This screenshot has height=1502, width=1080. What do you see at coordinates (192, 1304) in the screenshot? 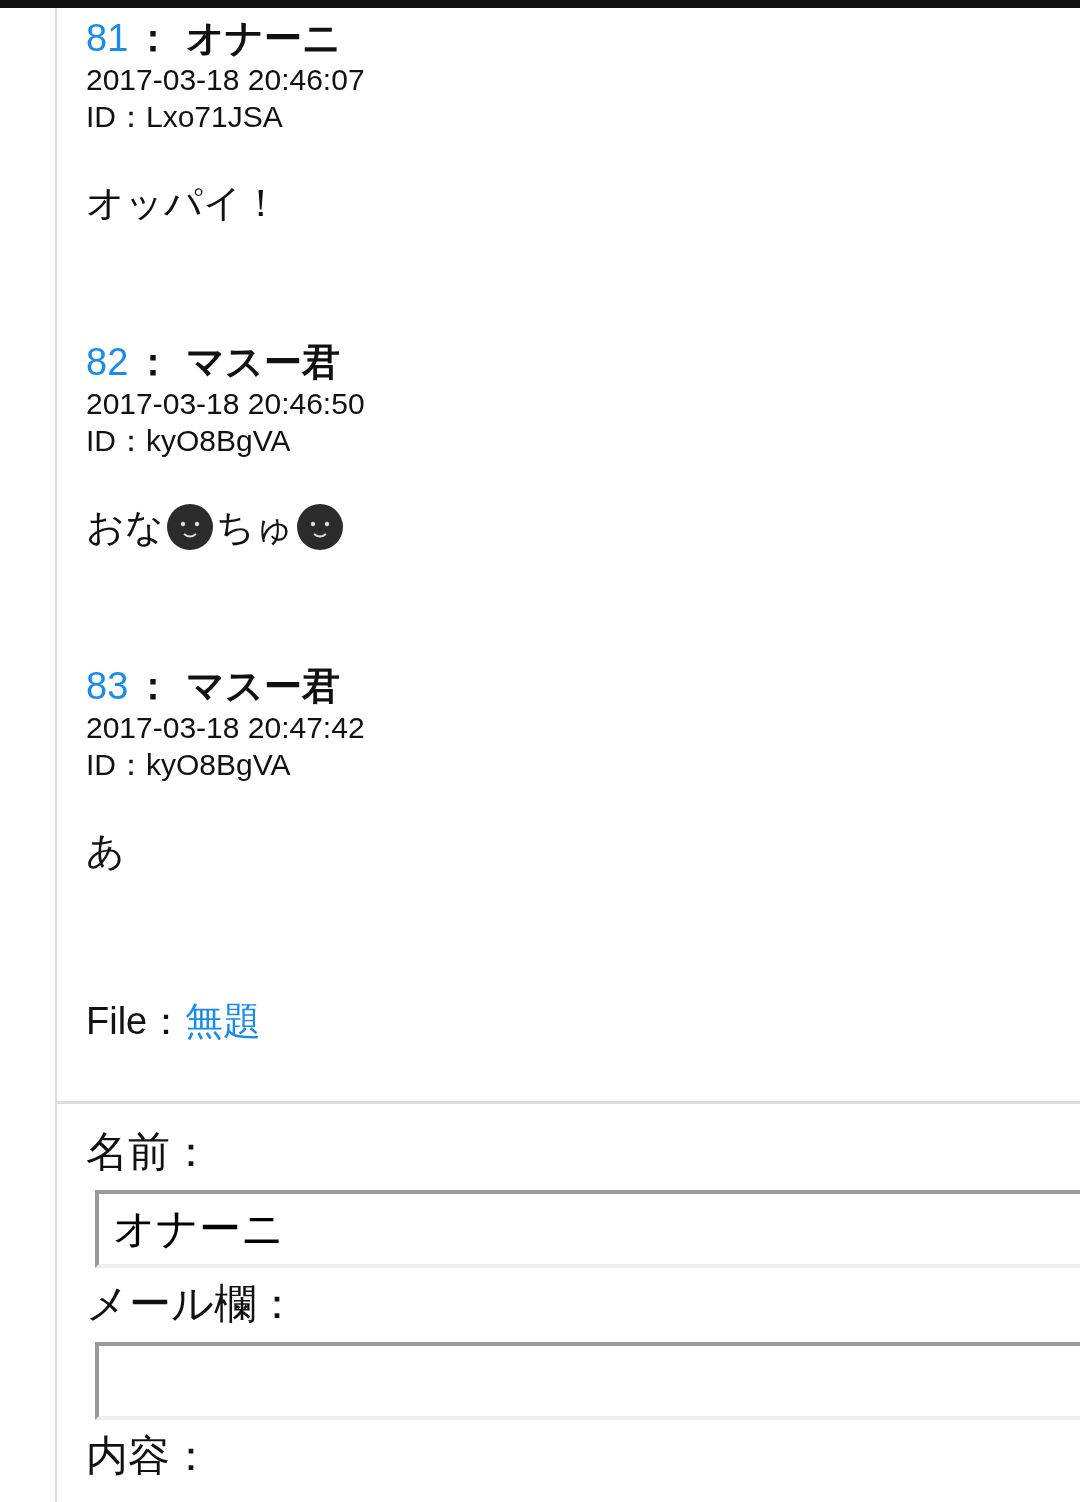
I see `mail-label: メール欄：` at bounding box center [192, 1304].